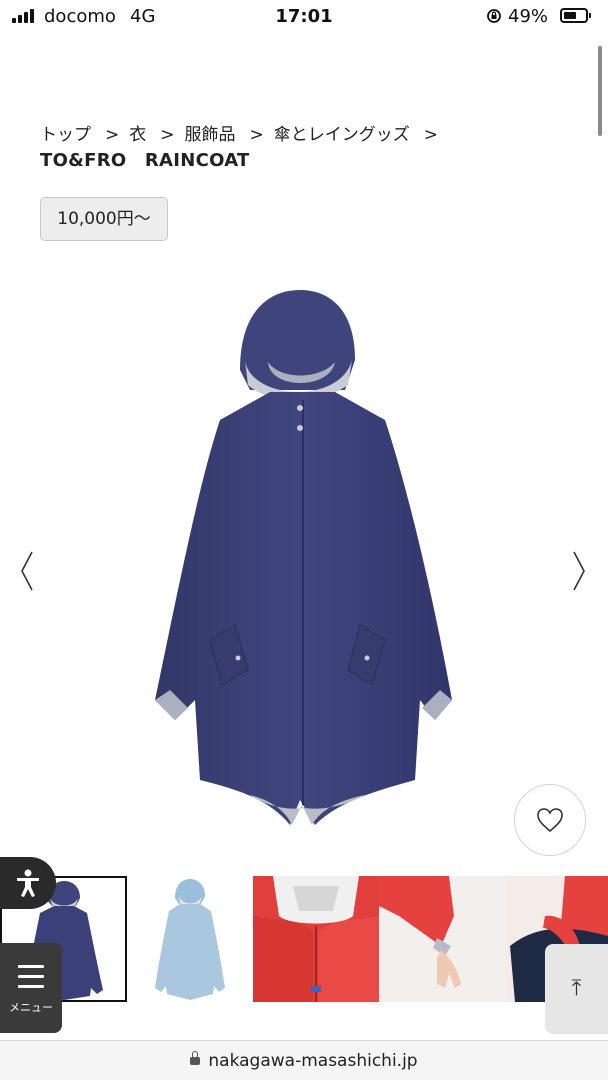 This screenshot has height=1080, width=608. What do you see at coordinates (65, 135) in the screenshot?
I see `breadcrumb-item-top: トップ` at bounding box center [65, 135].